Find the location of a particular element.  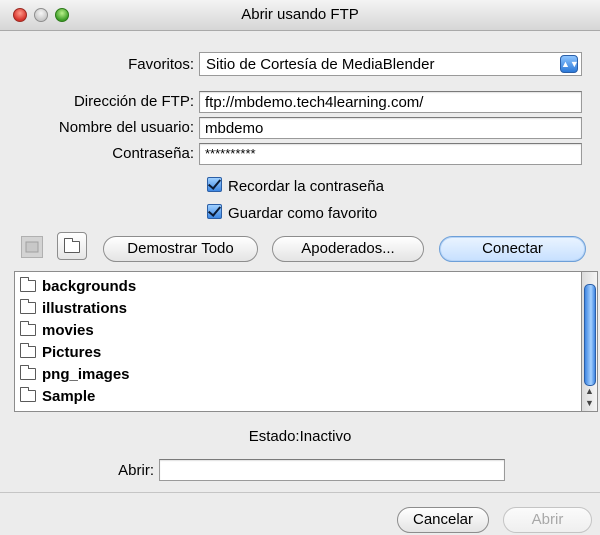

footer-divider is located at coordinates (300, 492).